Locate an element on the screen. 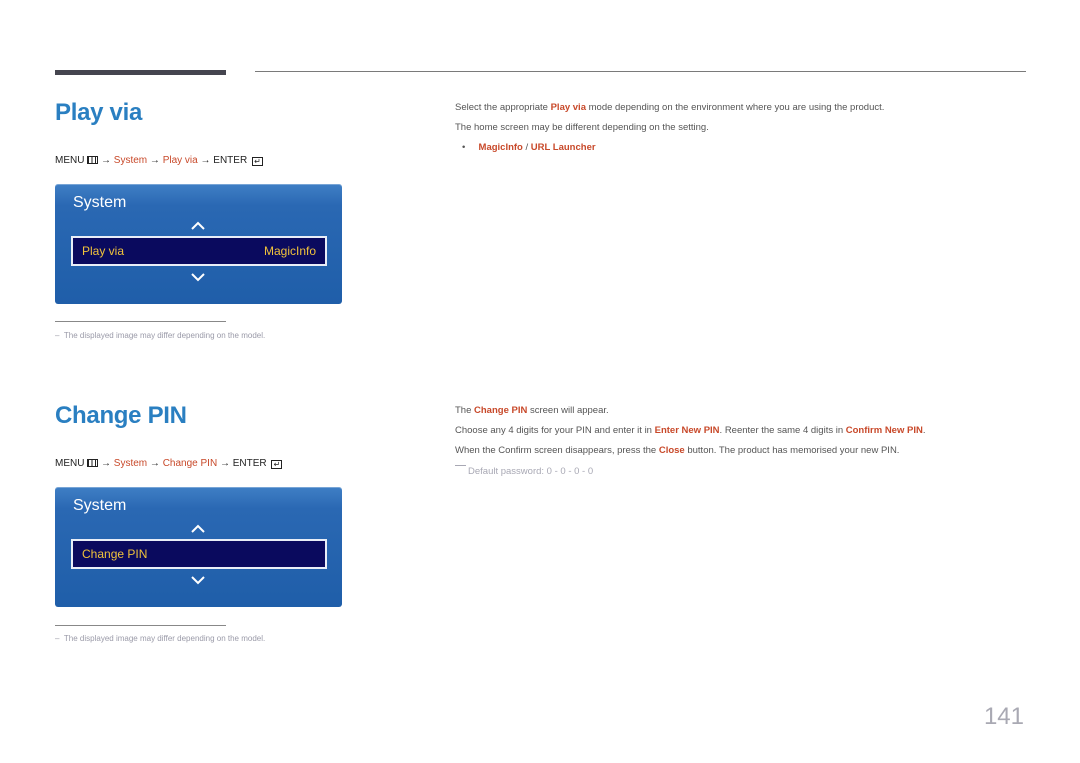  osd-item-label: Play via is located at coordinates (103, 251).